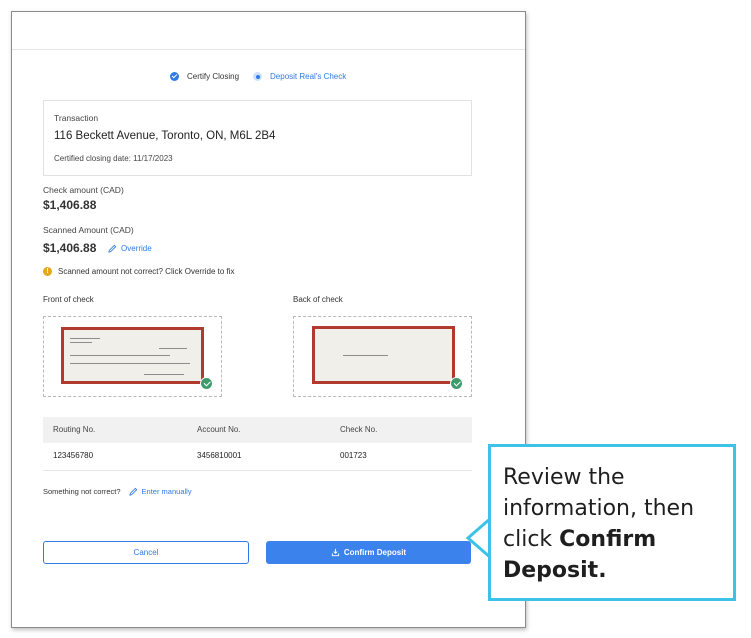  Describe the element at coordinates (219, 455) in the screenshot. I see `account-value: 3456810001` at that location.